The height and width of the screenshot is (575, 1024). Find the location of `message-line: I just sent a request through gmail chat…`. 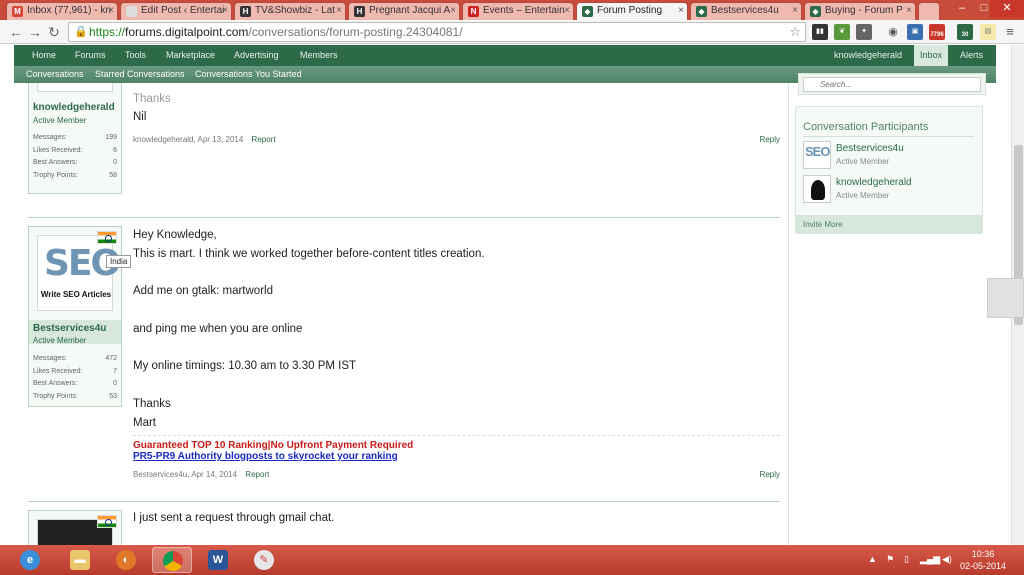

message-line: I just sent a request through gmail chat… is located at coordinates (234, 518).